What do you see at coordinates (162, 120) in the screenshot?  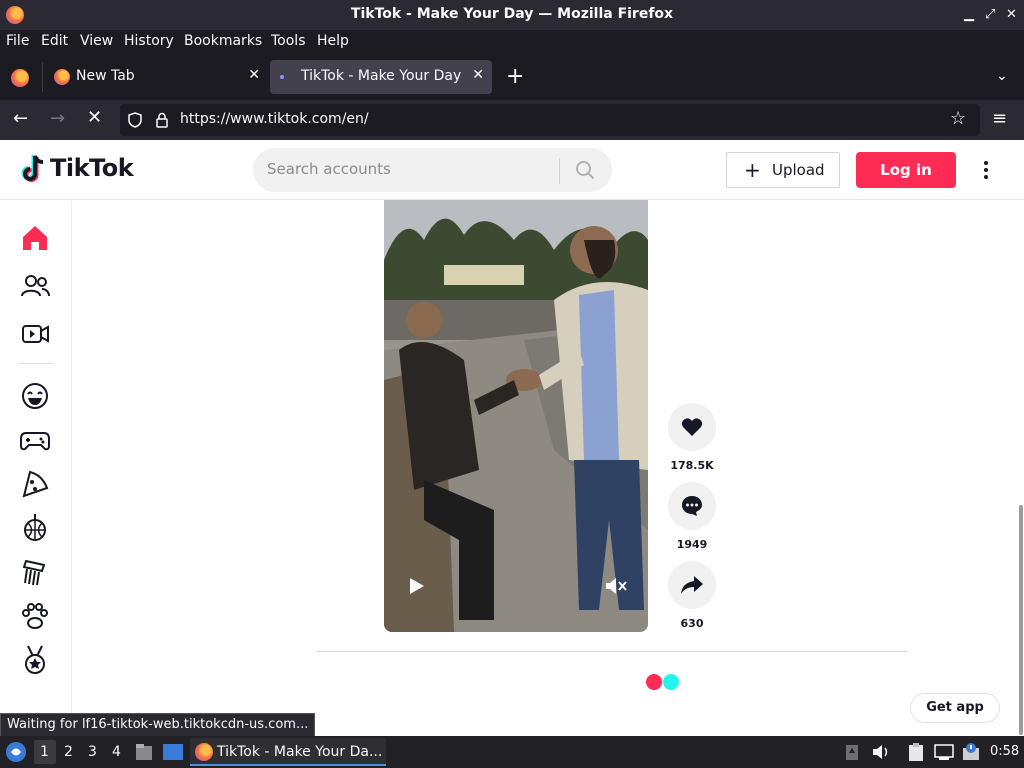 I see `lock-icon` at bounding box center [162, 120].